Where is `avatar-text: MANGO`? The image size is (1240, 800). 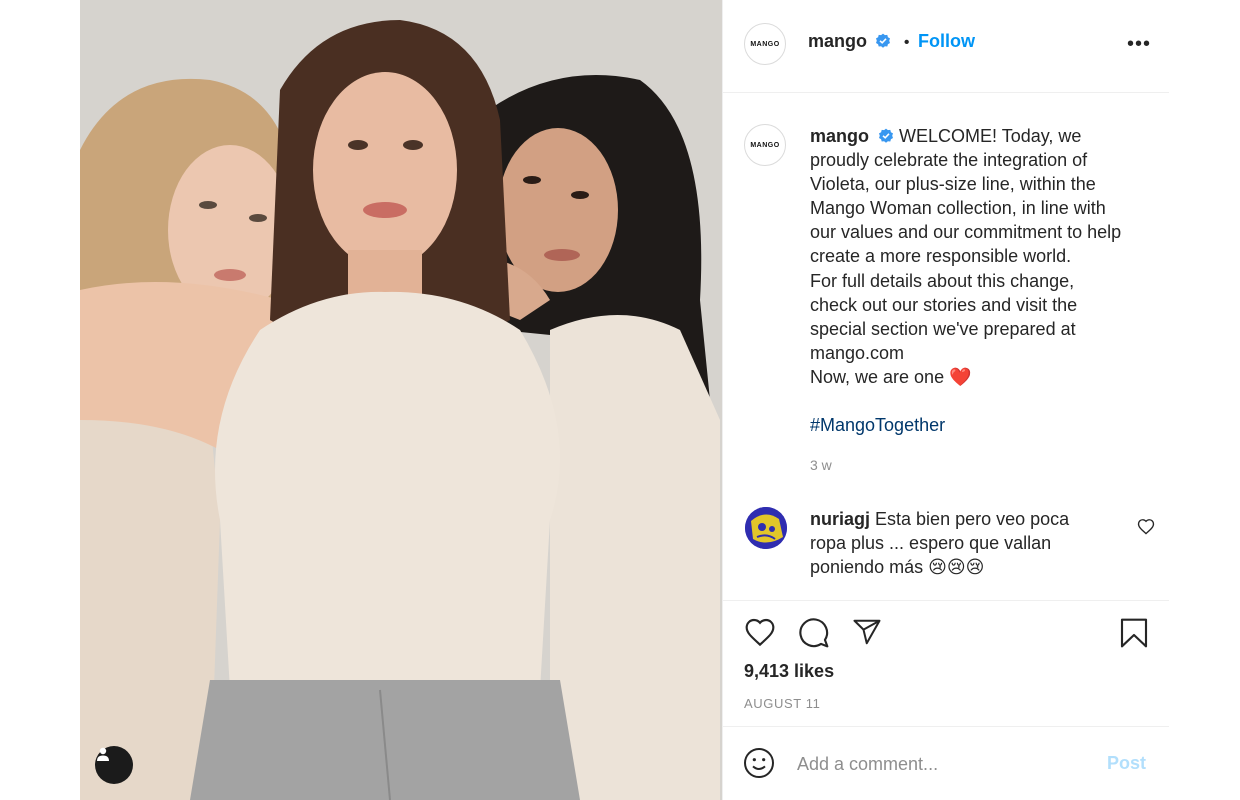
avatar-text: MANGO is located at coordinates (765, 44).